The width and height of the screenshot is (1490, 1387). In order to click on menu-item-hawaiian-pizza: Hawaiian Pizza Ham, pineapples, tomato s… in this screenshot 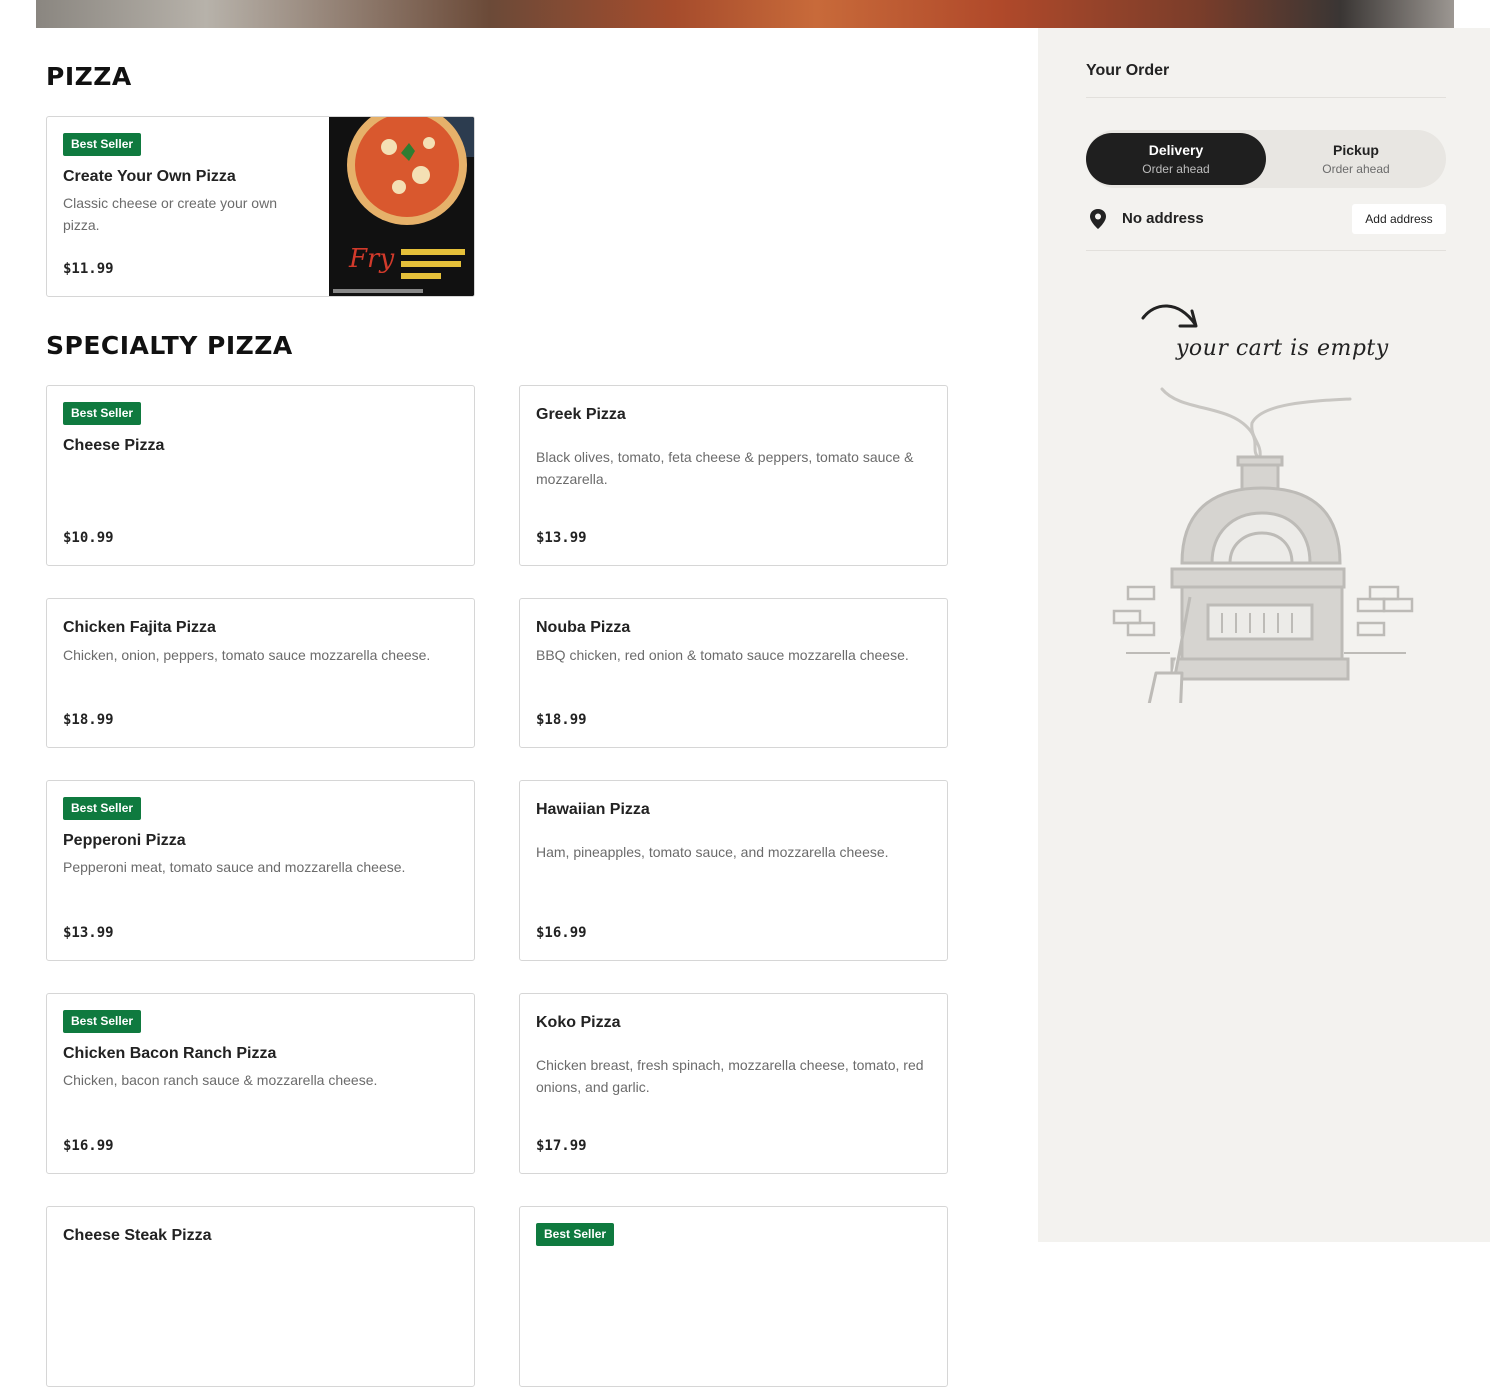, I will do `click(733, 870)`.